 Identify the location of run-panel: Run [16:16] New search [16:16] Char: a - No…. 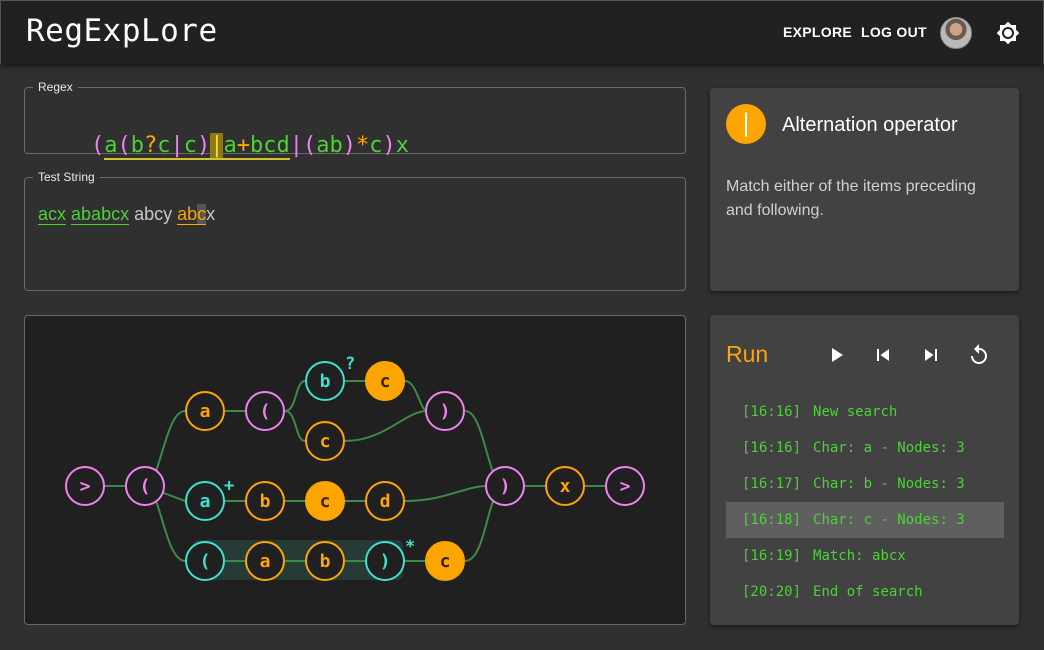
(864, 470).